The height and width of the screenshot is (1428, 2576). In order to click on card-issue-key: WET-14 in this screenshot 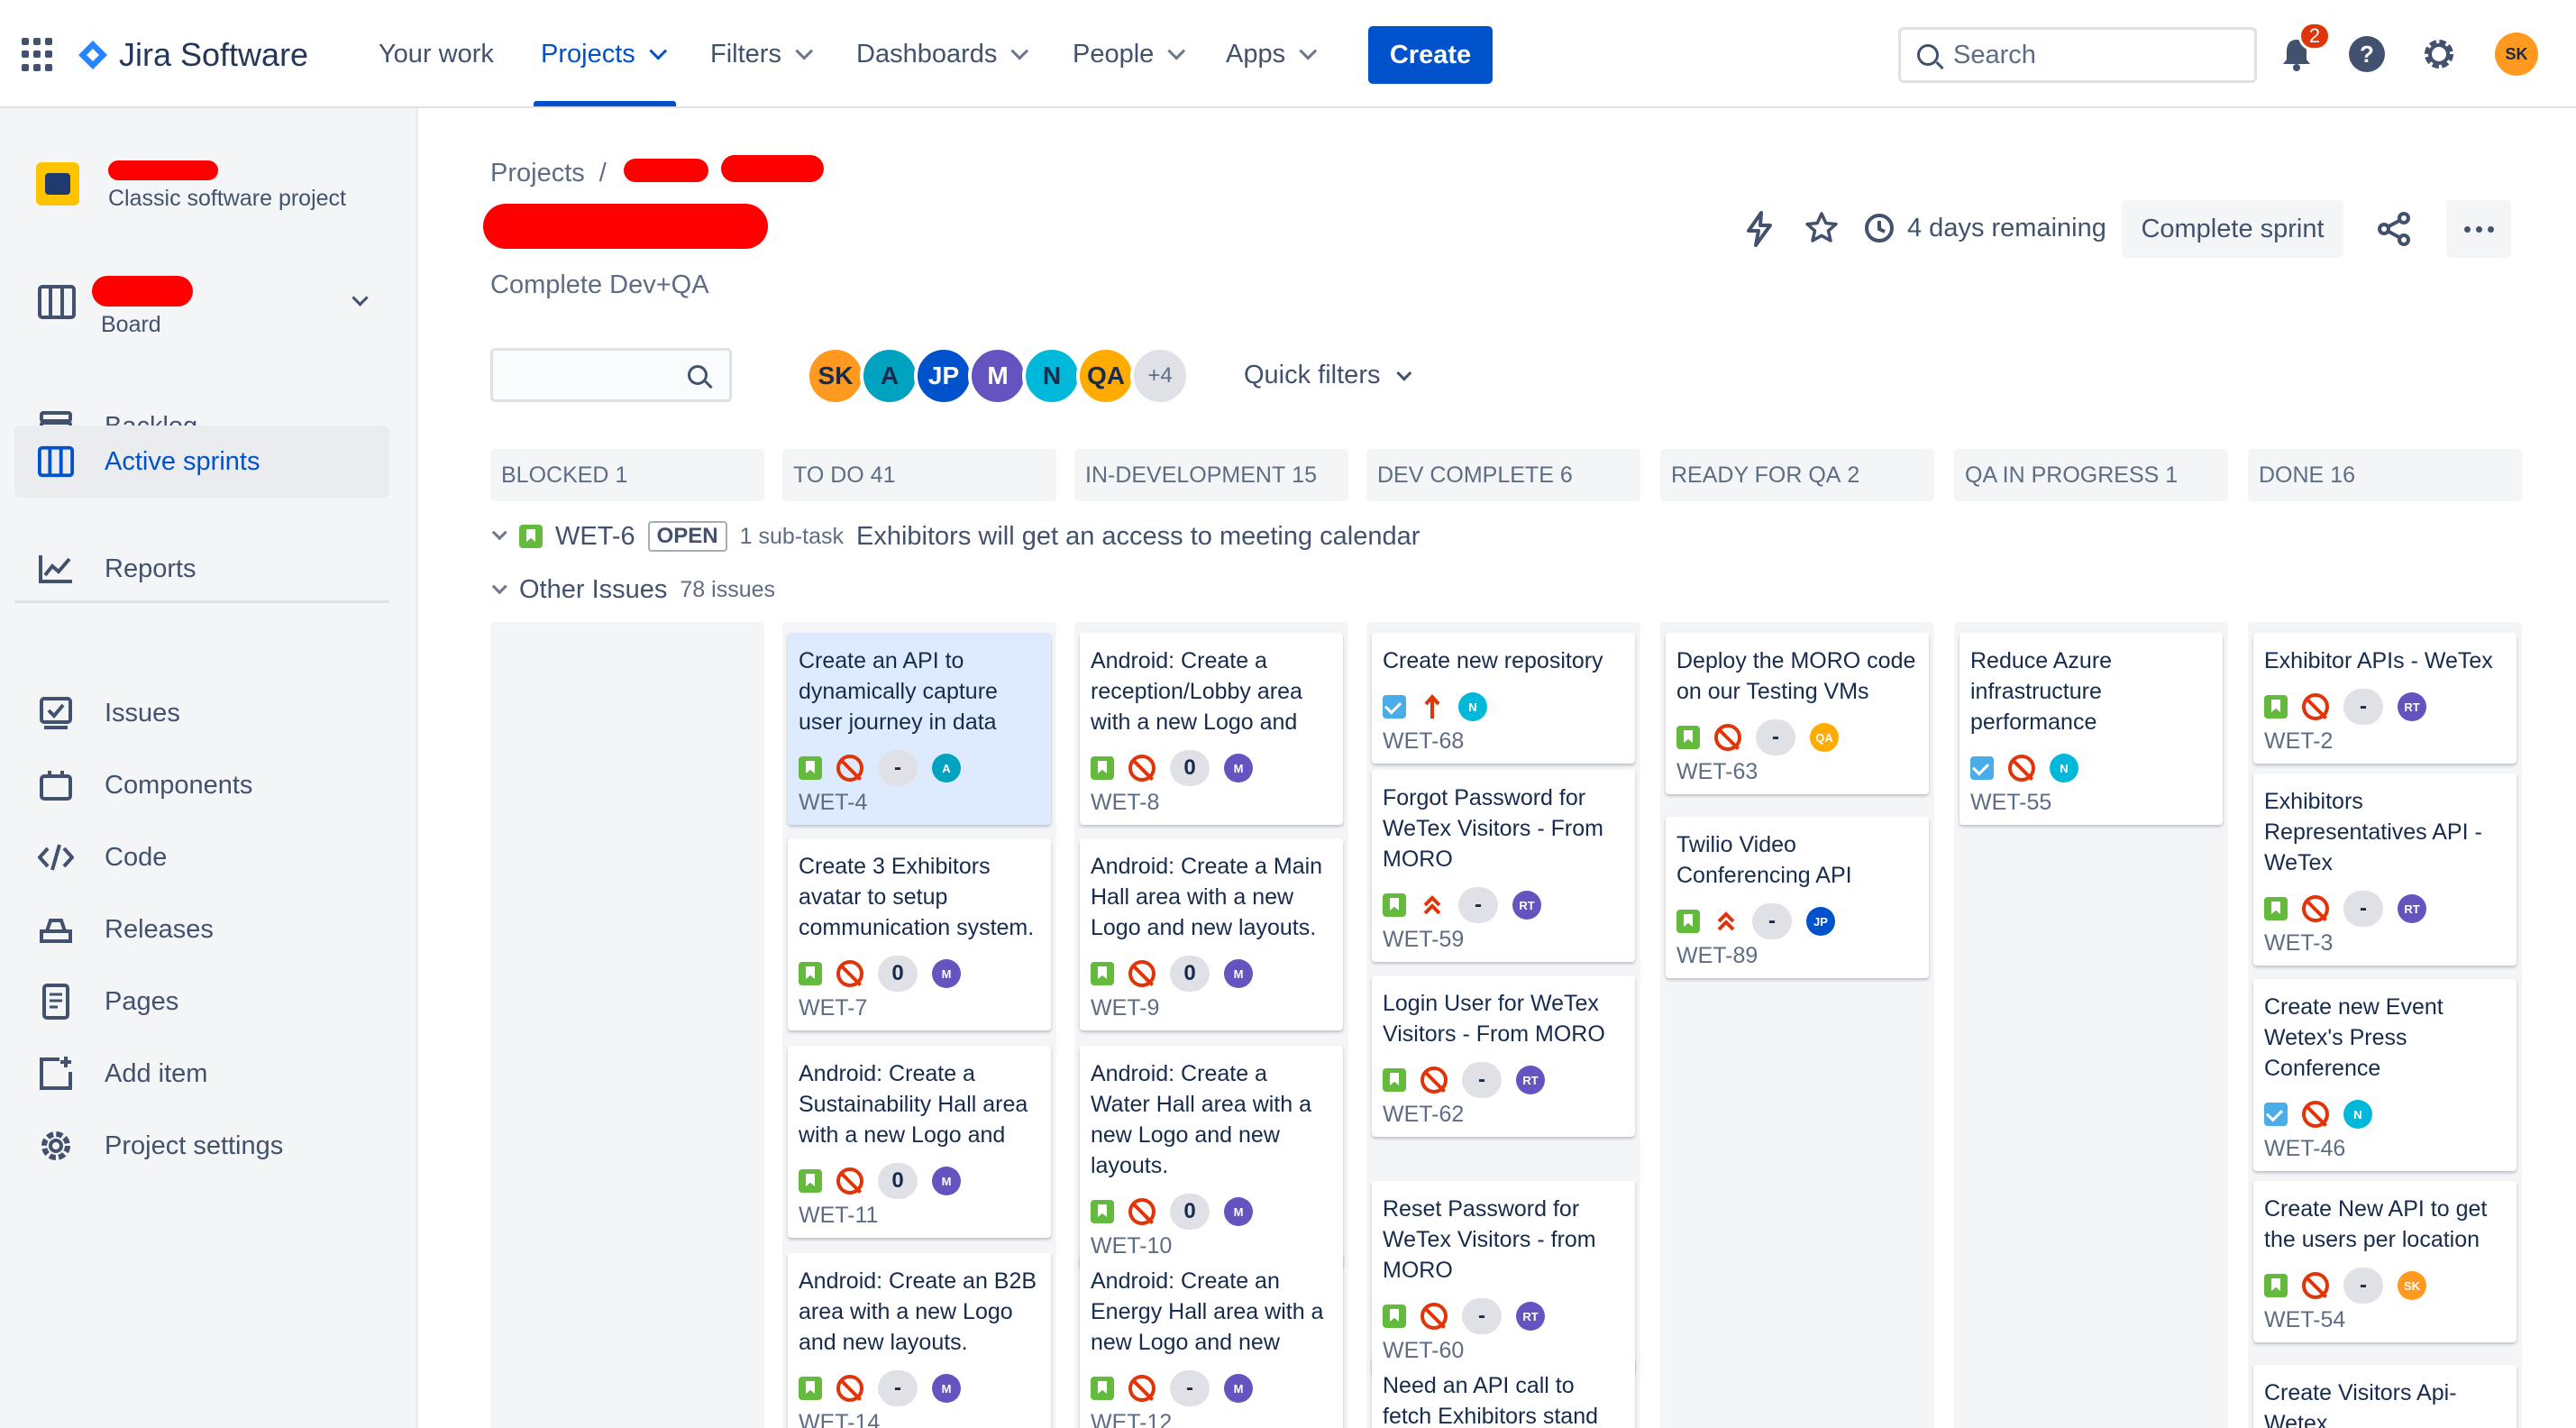, I will do `click(919, 1419)`.